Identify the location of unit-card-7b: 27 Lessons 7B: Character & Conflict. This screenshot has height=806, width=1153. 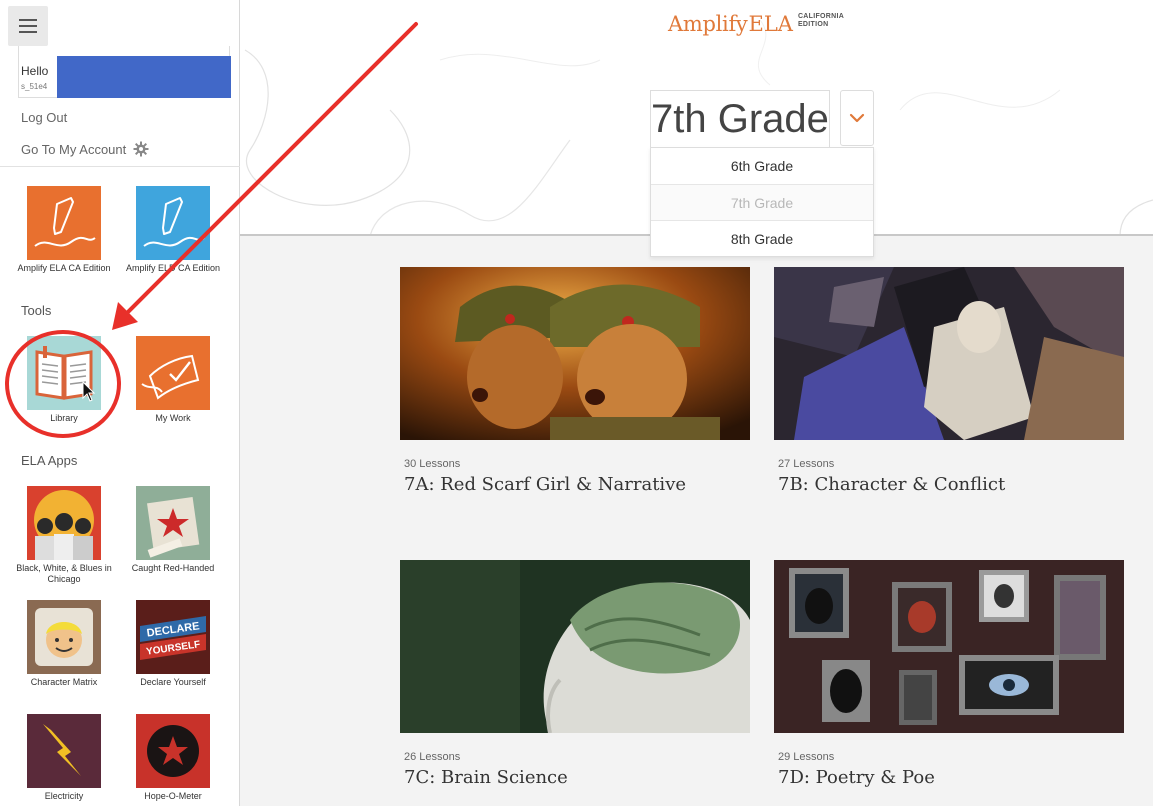
(949, 381).